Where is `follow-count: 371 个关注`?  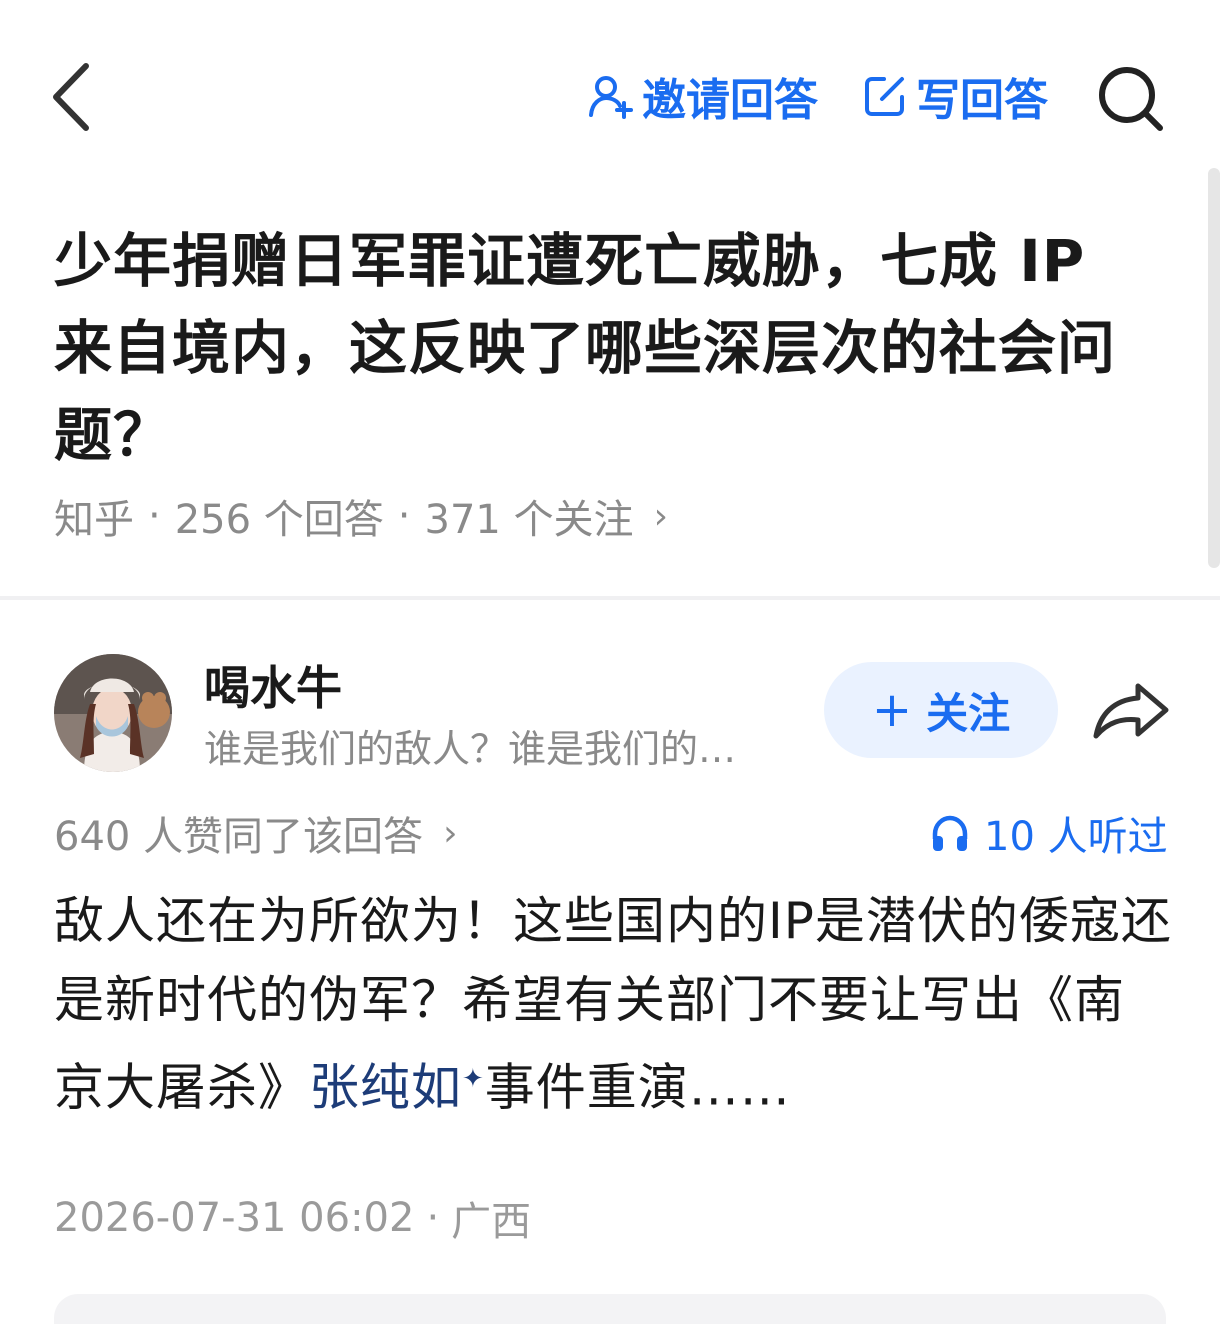
follow-count: 371 个关注 is located at coordinates (529, 520).